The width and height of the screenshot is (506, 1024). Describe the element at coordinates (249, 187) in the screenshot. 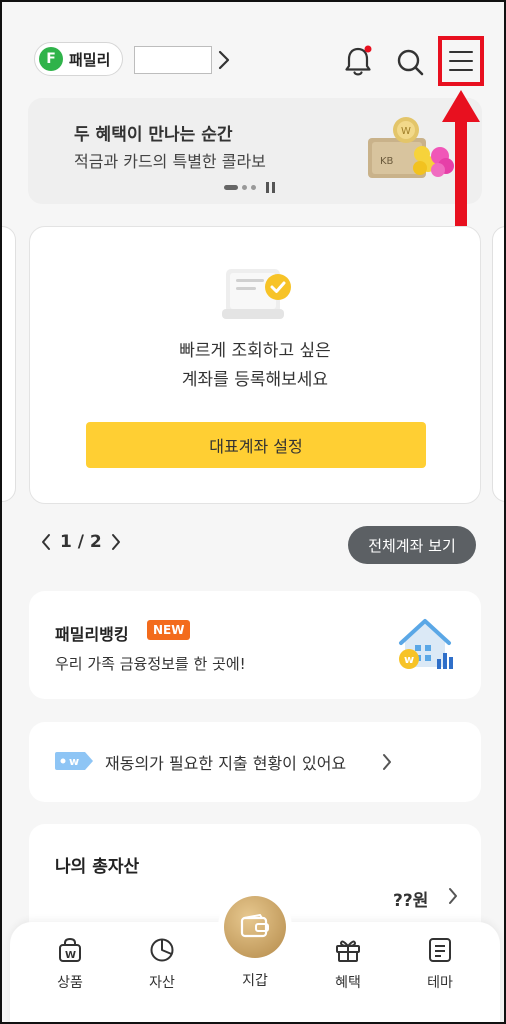

I see `banner-indicator` at that location.